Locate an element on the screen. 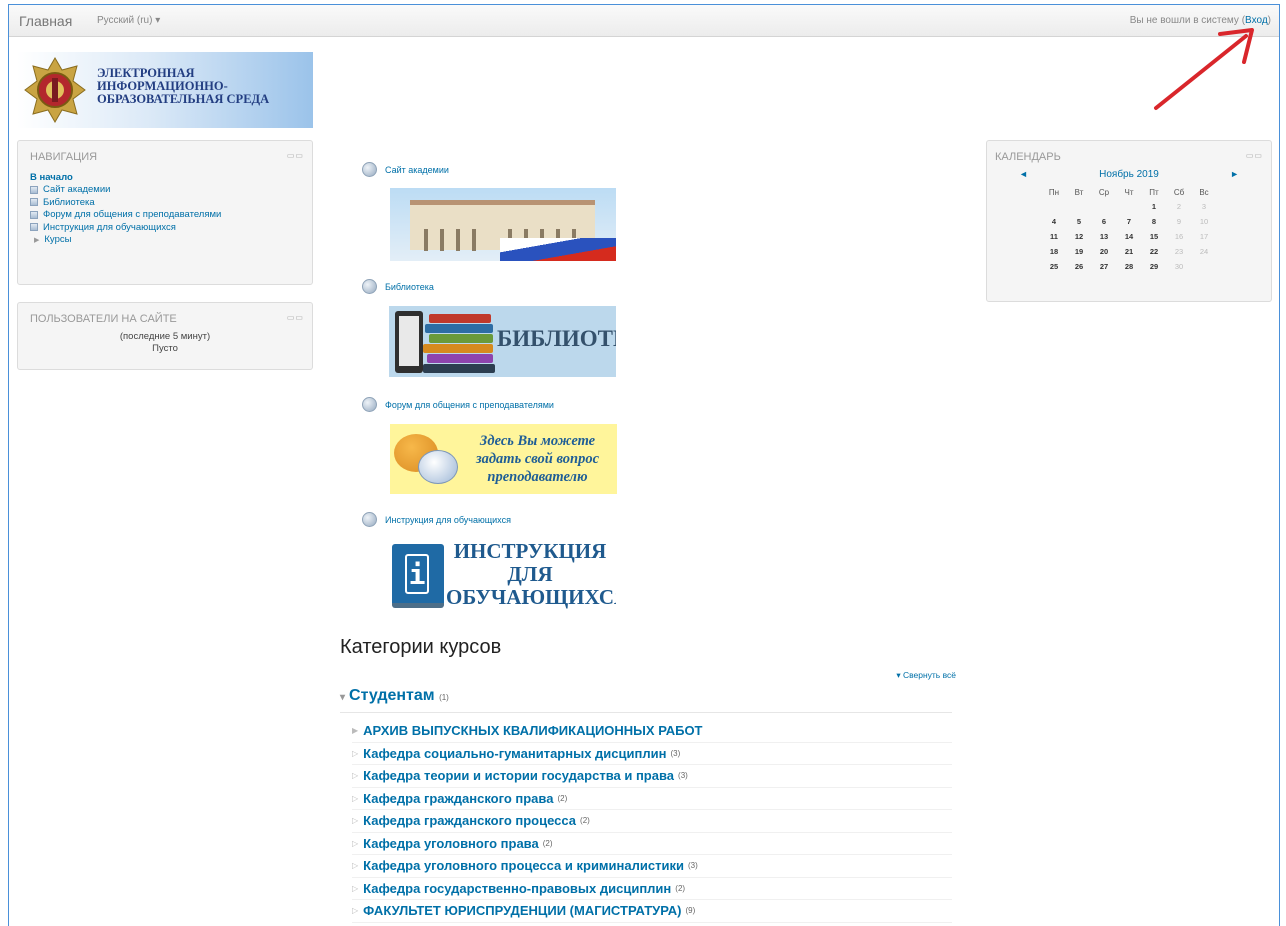  calendar-day: 29 is located at coordinates (1154, 266).